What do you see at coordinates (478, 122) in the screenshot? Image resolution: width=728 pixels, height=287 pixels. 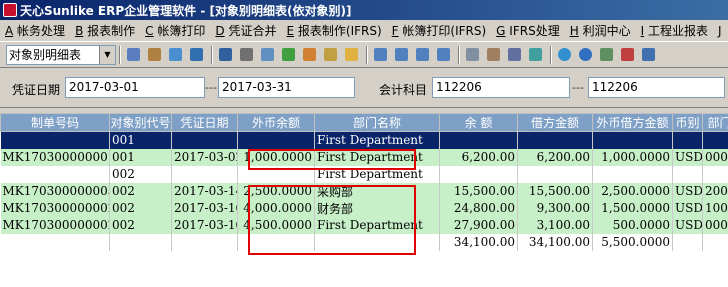 I see `column-header: 余 额` at bounding box center [478, 122].